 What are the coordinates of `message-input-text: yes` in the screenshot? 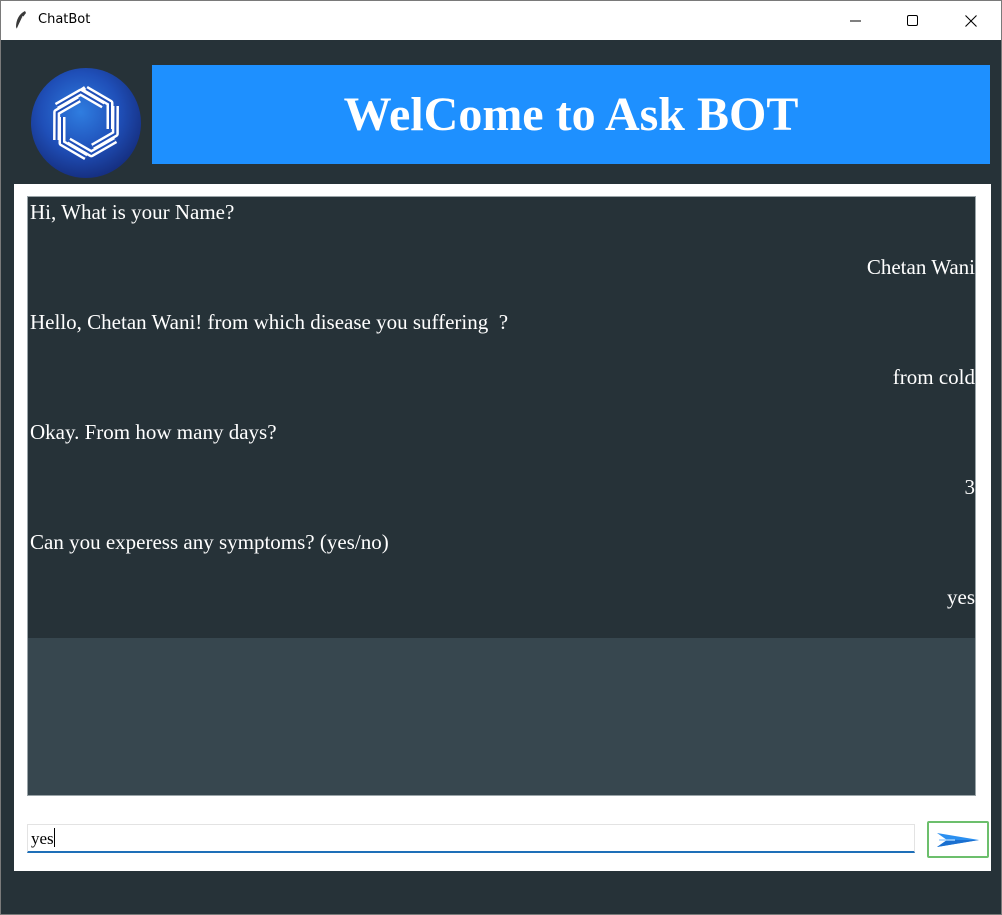 It's located at (42, 838).